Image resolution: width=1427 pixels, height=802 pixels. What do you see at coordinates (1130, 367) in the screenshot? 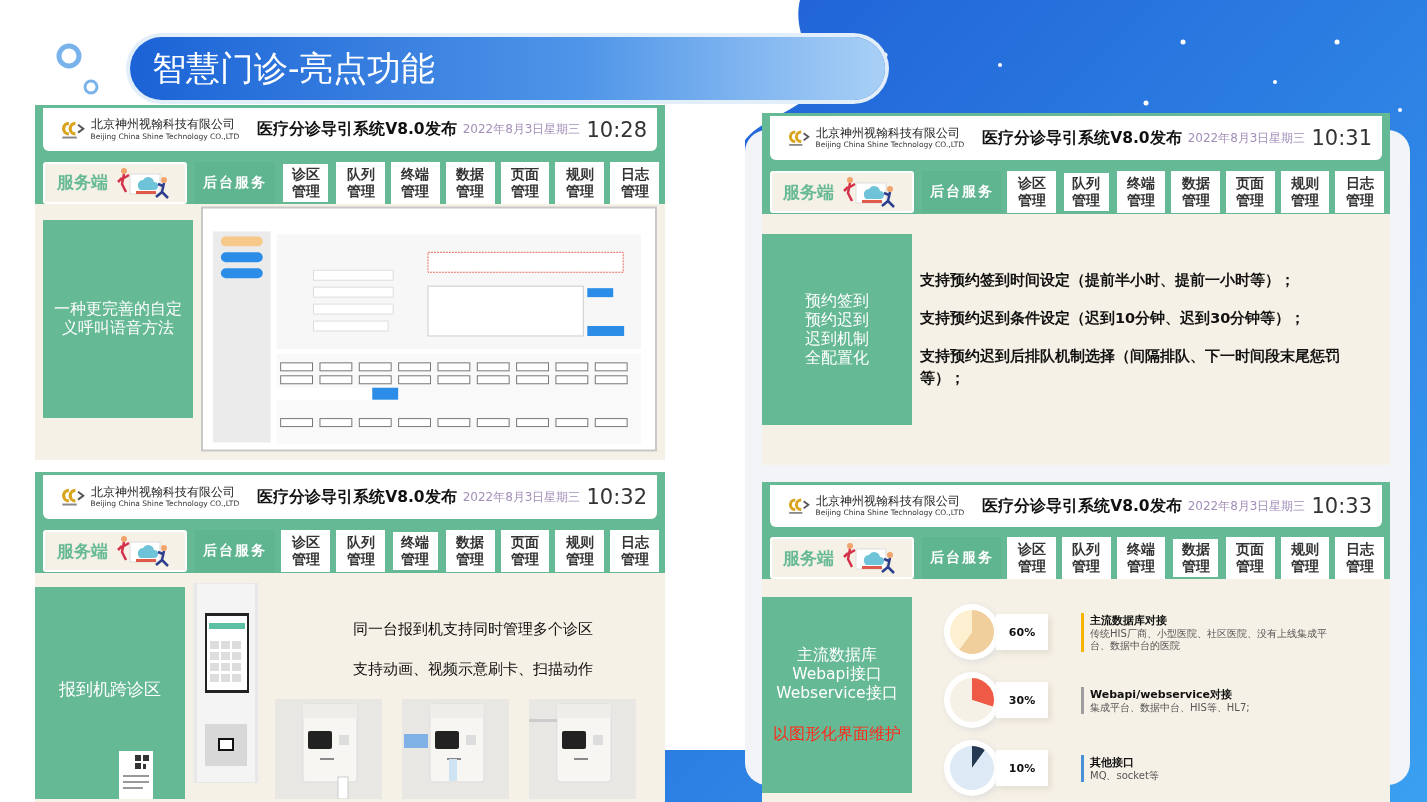
I see `feature-description: 支持预约迟到后排队机制选择（间隔排队、下一时间段末尾惩罚等）；` at bounding box center [1130, 367].